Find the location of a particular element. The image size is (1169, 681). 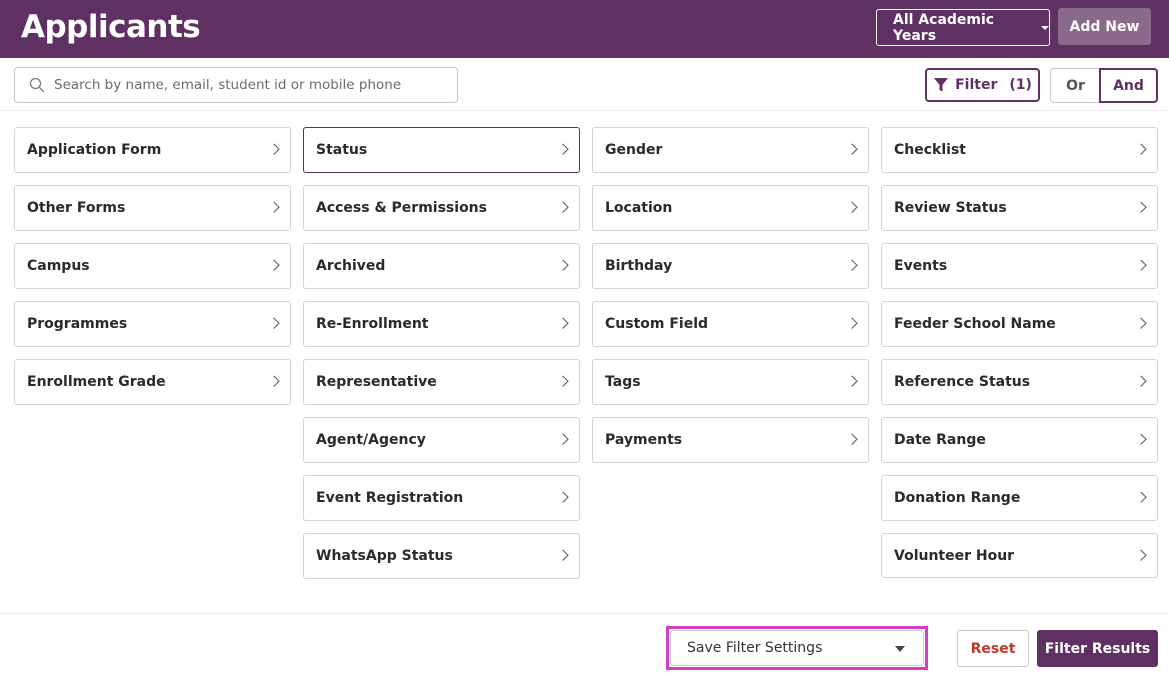

filter-category-label: Enrollment Grade is located at coordinates (96, 382).